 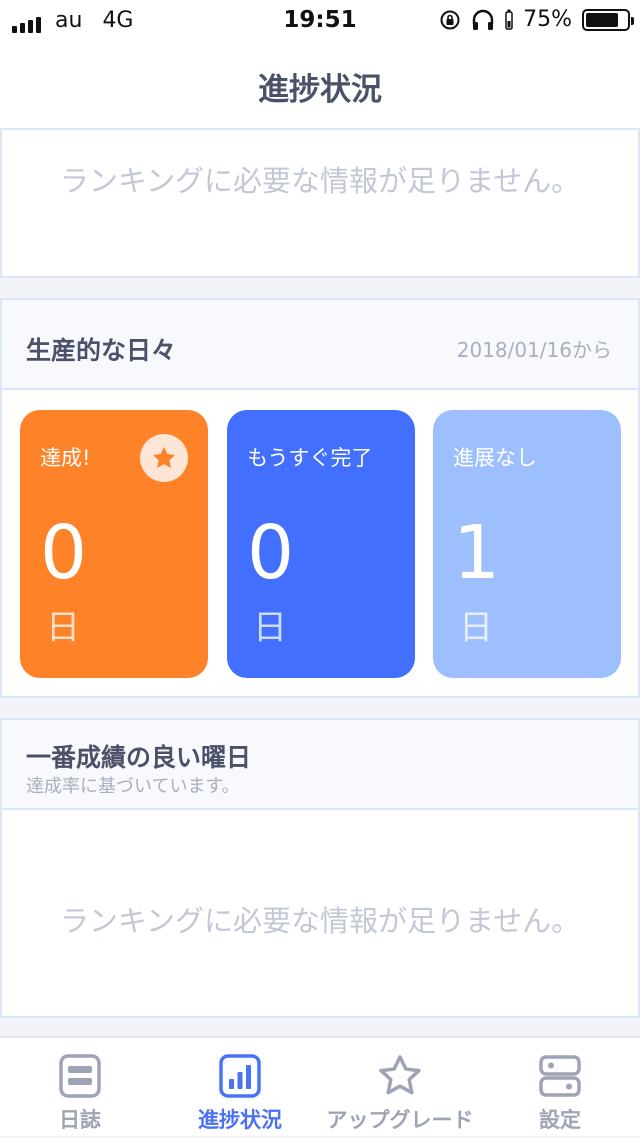 I want to click on productive-days-header: 生産的な日々 2018/01/16から, so click(x=320, y=345).